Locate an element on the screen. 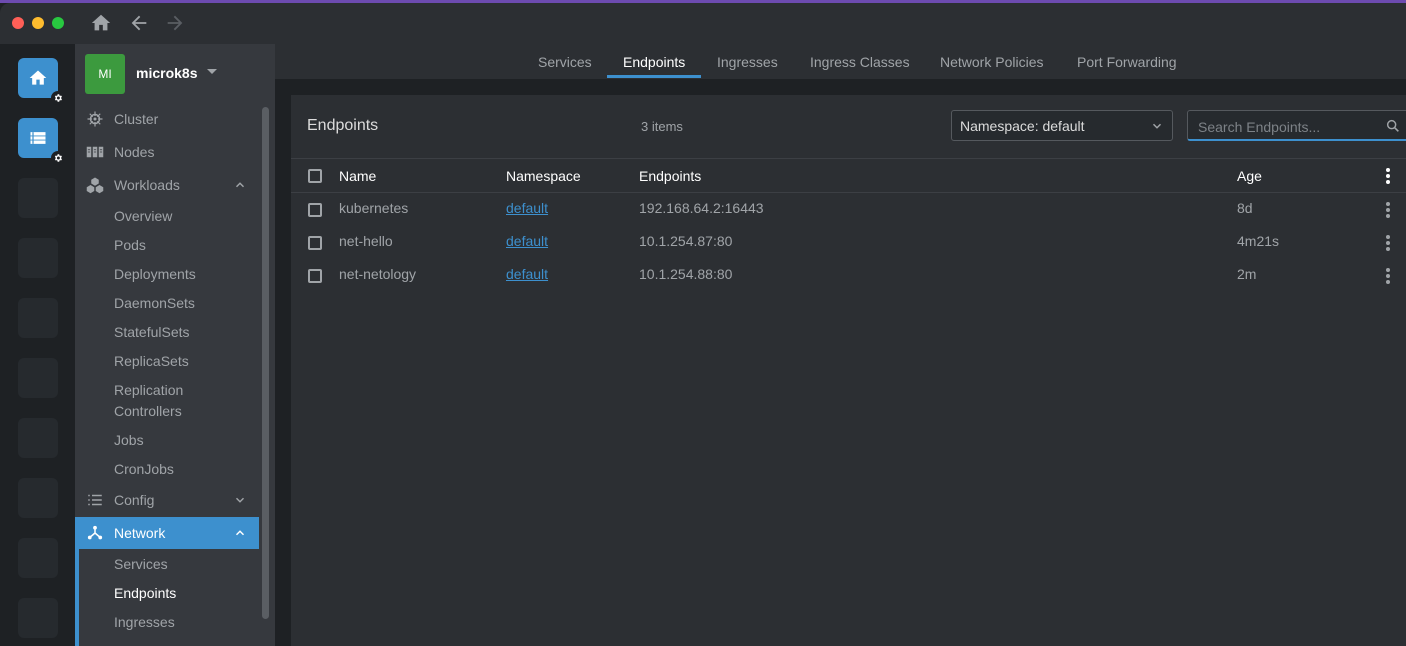 This screenshot has width=1406, height=646. tab-network-policies: Network Policies is located at coordinates (991, 62).